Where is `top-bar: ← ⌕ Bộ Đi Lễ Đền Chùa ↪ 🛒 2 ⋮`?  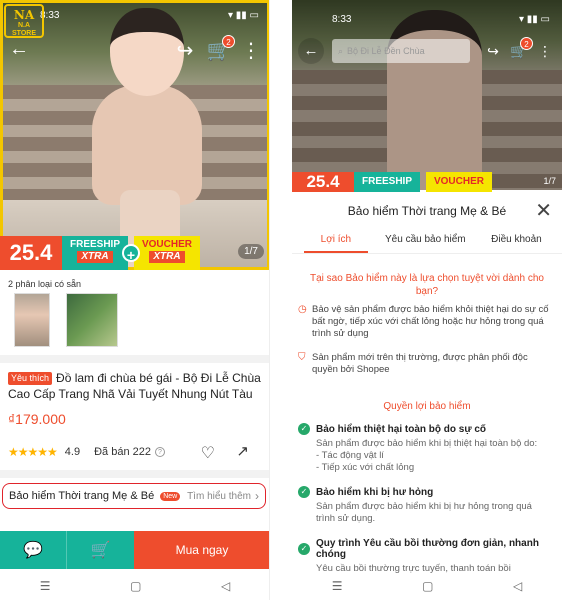 top-bar: ← ⌕ Bộ Đi Lễ Đền Chùa ↪ 🛒 2 ⋮ is located at coordinates (427, 50).